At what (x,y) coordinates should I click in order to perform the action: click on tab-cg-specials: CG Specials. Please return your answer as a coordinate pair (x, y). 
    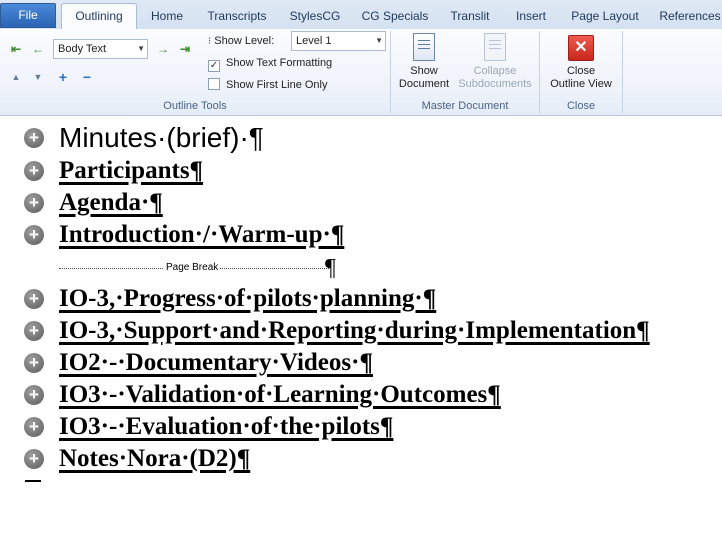
    Looking at the image, I should click on (395, 17).